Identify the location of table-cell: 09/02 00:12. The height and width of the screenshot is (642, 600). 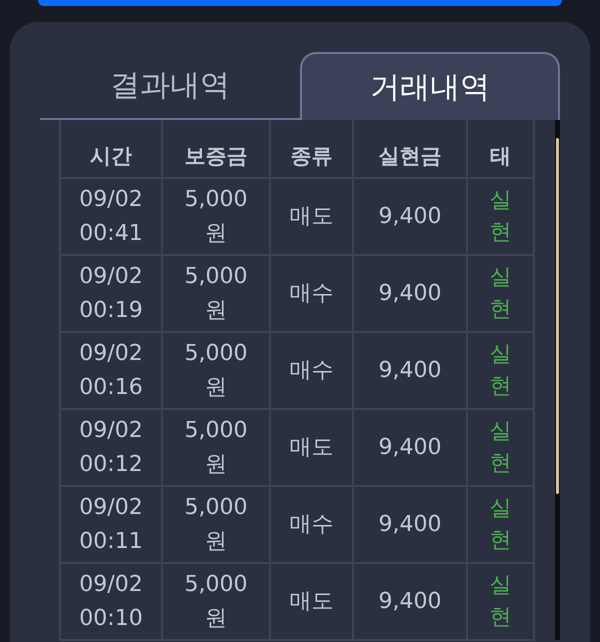
(112, 448).